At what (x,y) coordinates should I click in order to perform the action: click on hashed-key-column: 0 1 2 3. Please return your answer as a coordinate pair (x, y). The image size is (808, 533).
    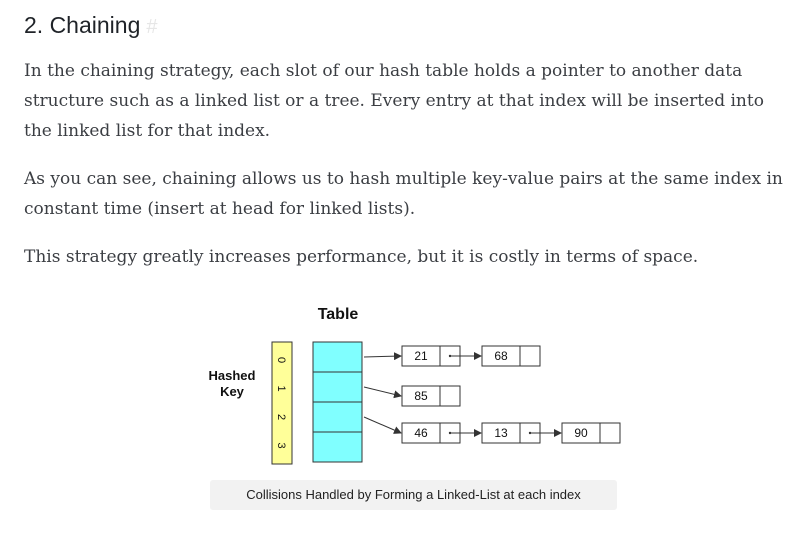
    Looking at the image, I should click on (282, 403).